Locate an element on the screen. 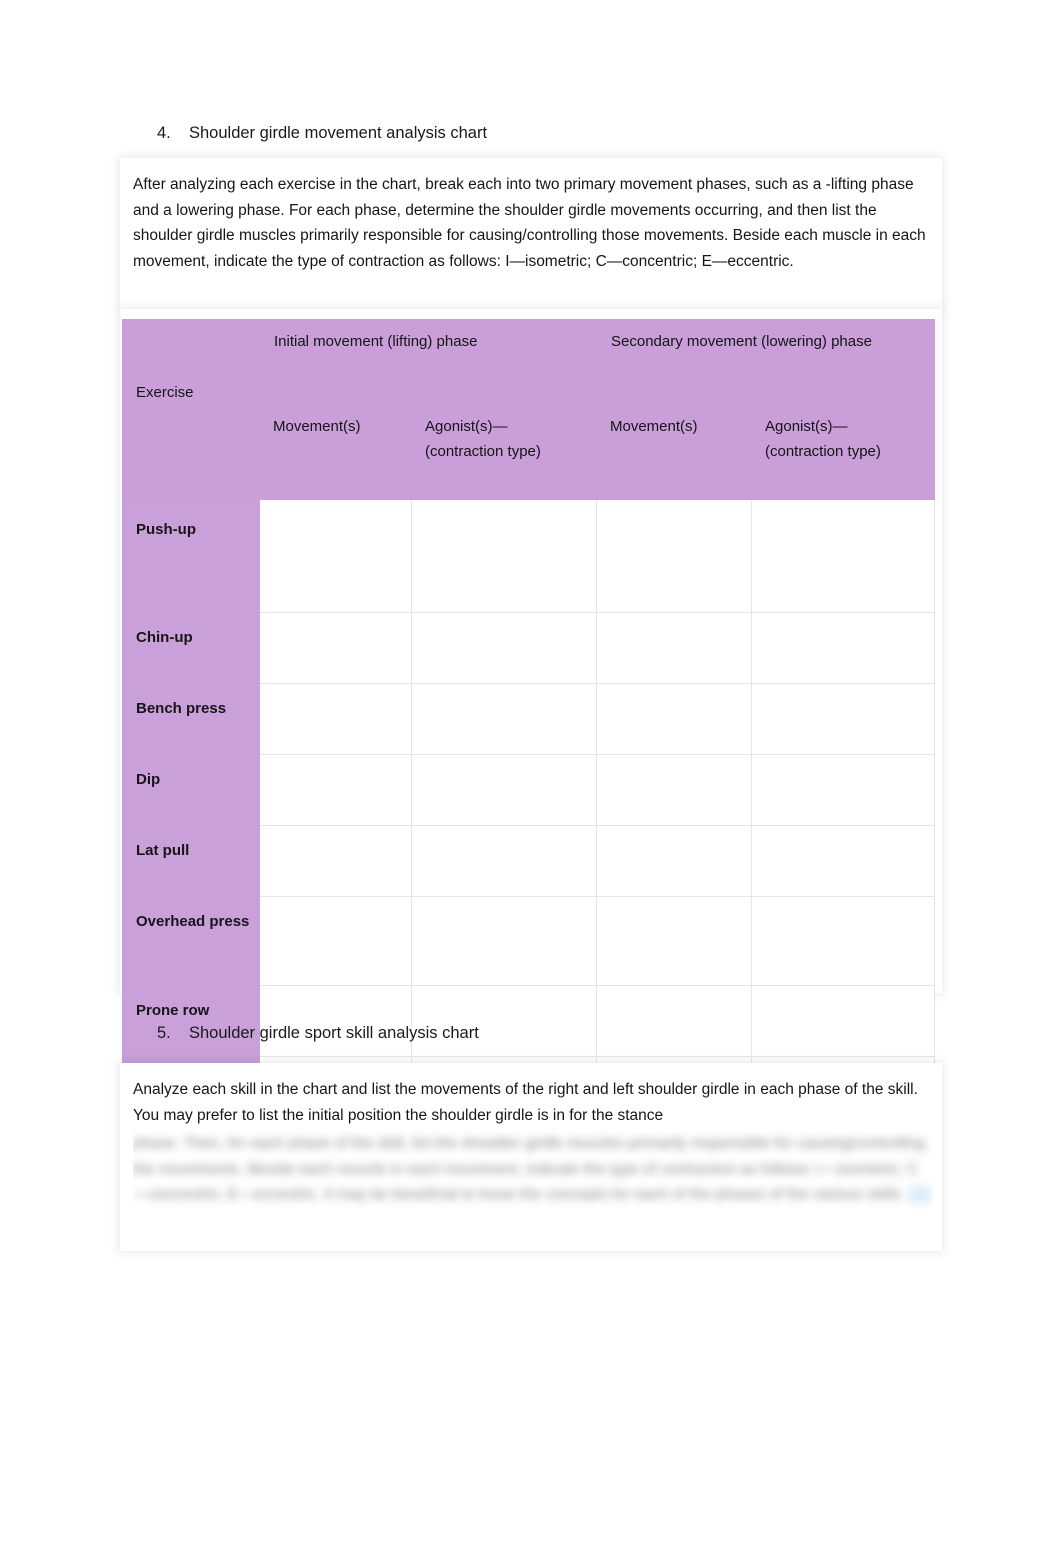 The image size is (1062, 1556). cell-lat-pull-movements-secondary is located at coordinates (674, 861).